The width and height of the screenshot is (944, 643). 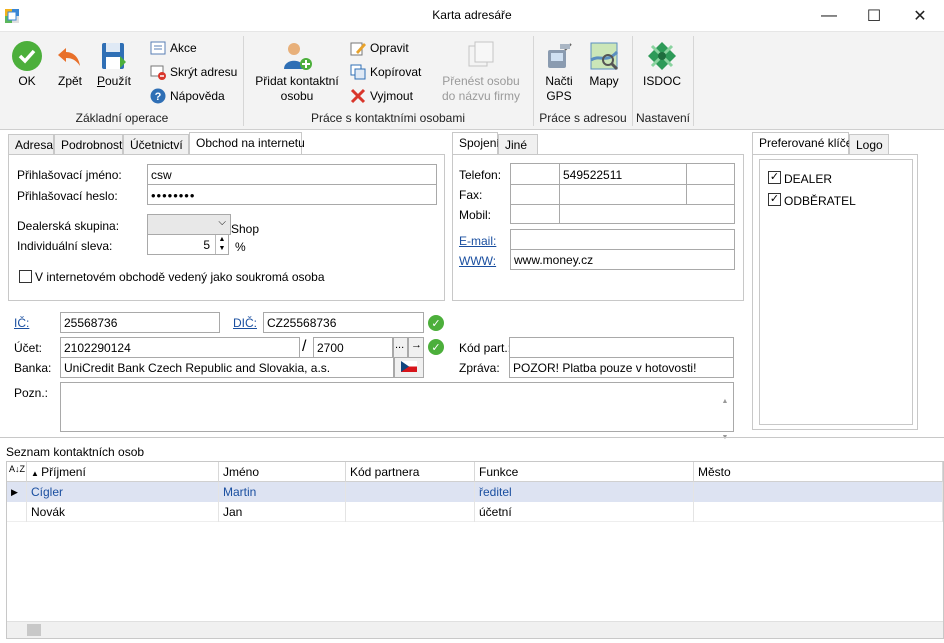 What do you see at coordinates (204, 72) in the screenshot?
I see `hide-address-label: Skrýt adresu` at bounding box center [204, 72].